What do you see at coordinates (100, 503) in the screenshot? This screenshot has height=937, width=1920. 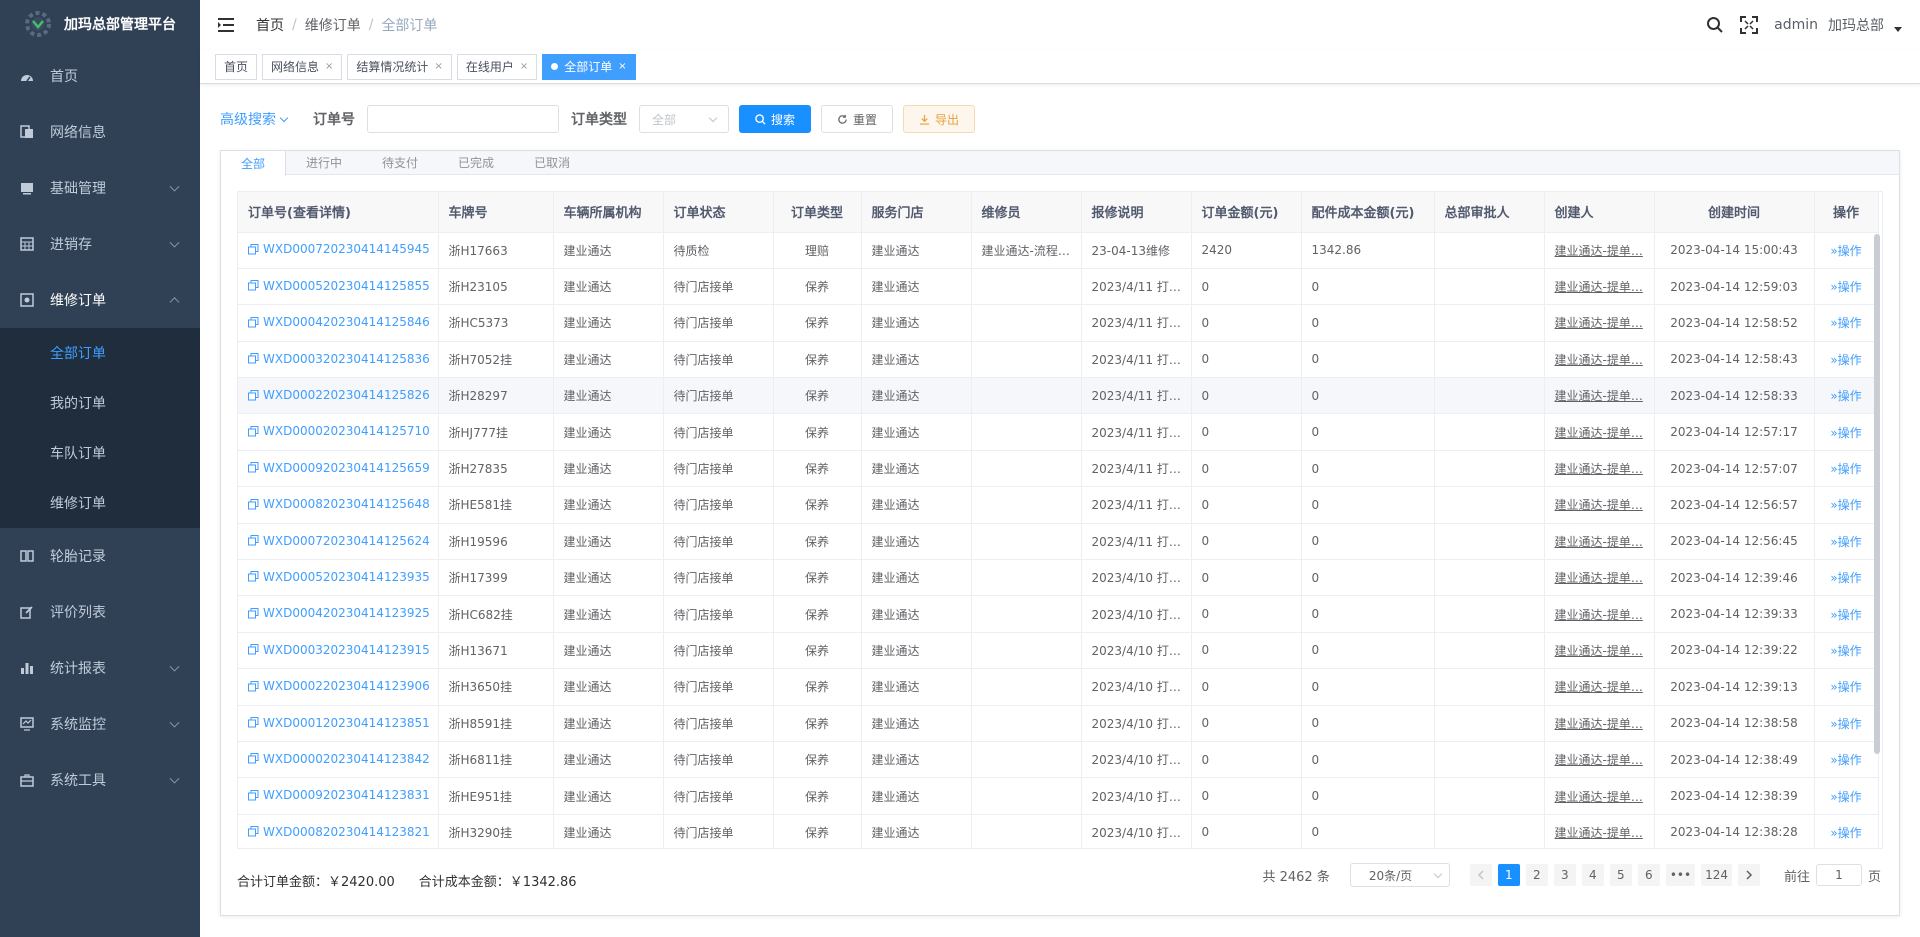 I see `submenu-item-3: 维修订单` at bounding box center [100, 503].